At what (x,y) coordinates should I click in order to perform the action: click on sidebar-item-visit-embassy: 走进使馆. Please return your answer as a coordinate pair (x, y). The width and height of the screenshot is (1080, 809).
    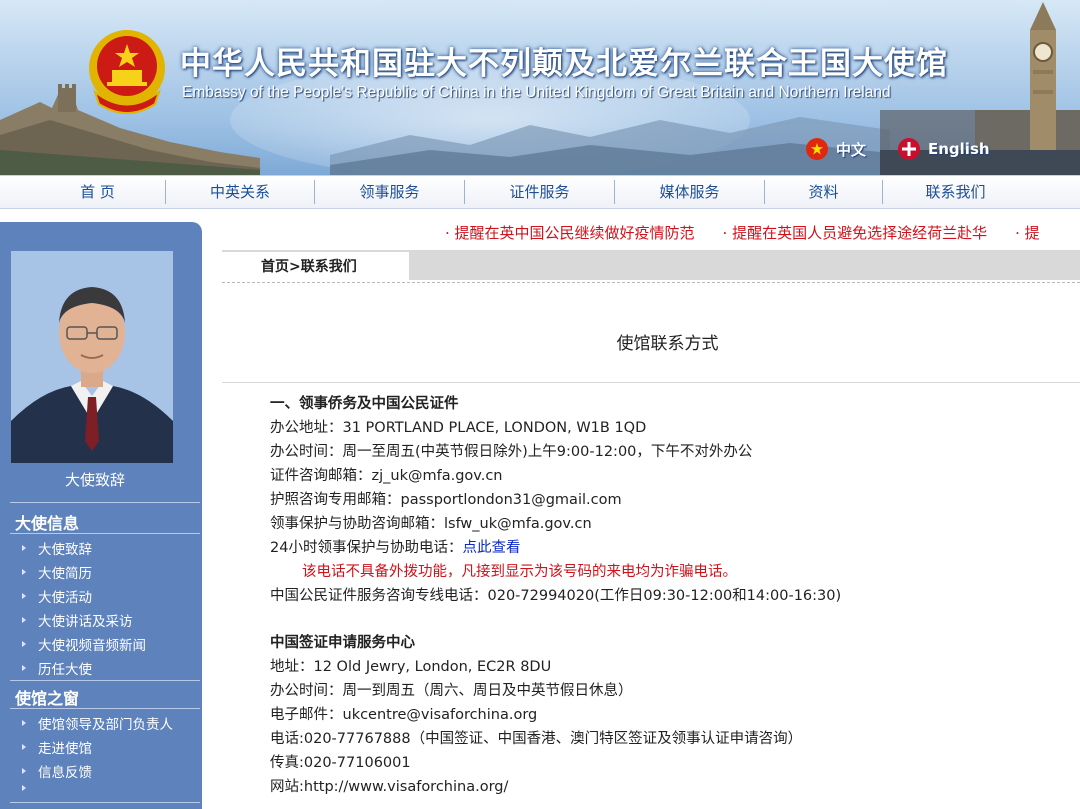
    Looking at the image, I should click on (57, 747).